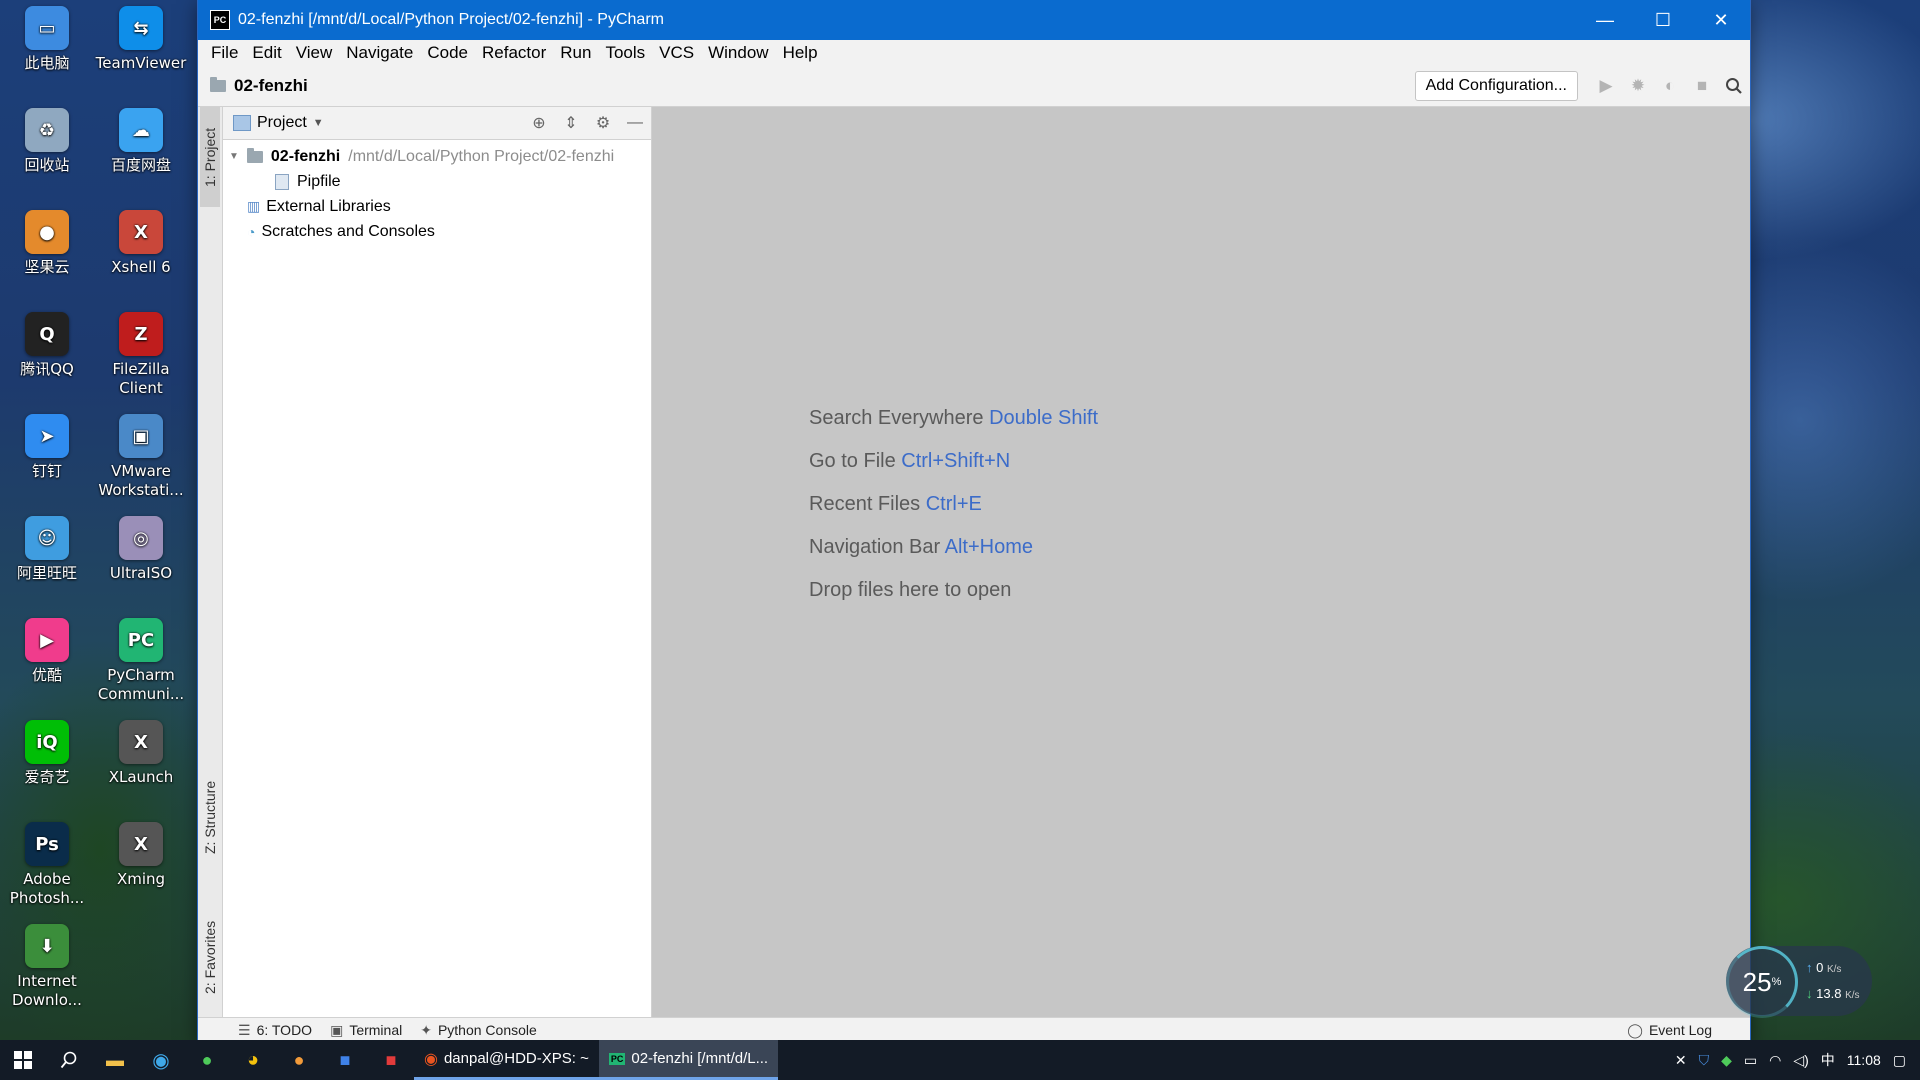 The height and width of the screenshot is (1080, 1920). Describe the element at coordinates (253, 1060) in the screenshot. I see `chrome-icon: ◕` at that location.